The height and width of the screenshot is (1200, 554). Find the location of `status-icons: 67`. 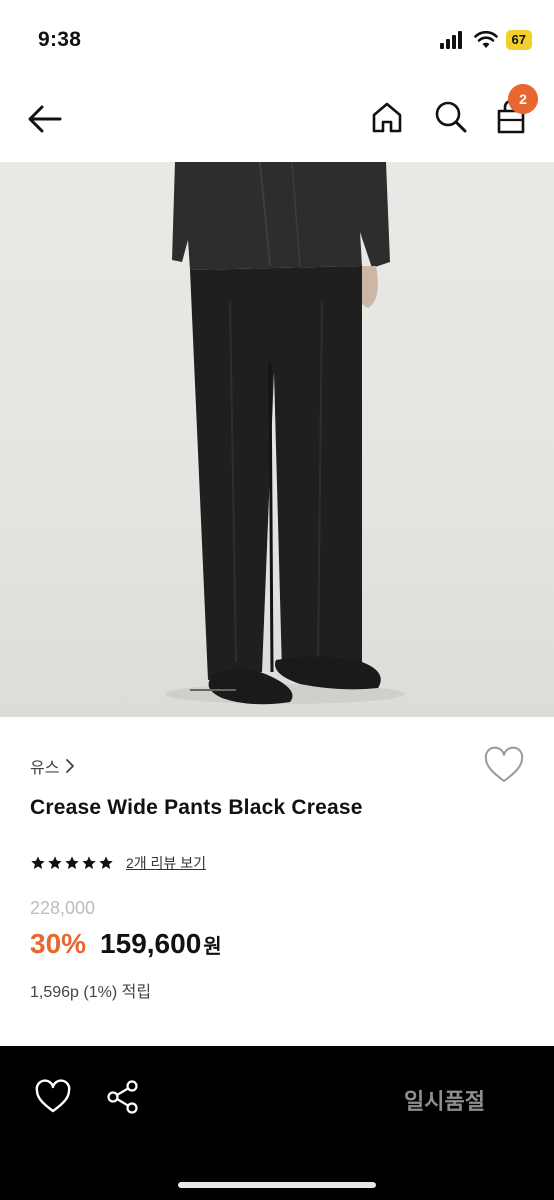

status-icons: 67 is located at coordinates (485, 40).